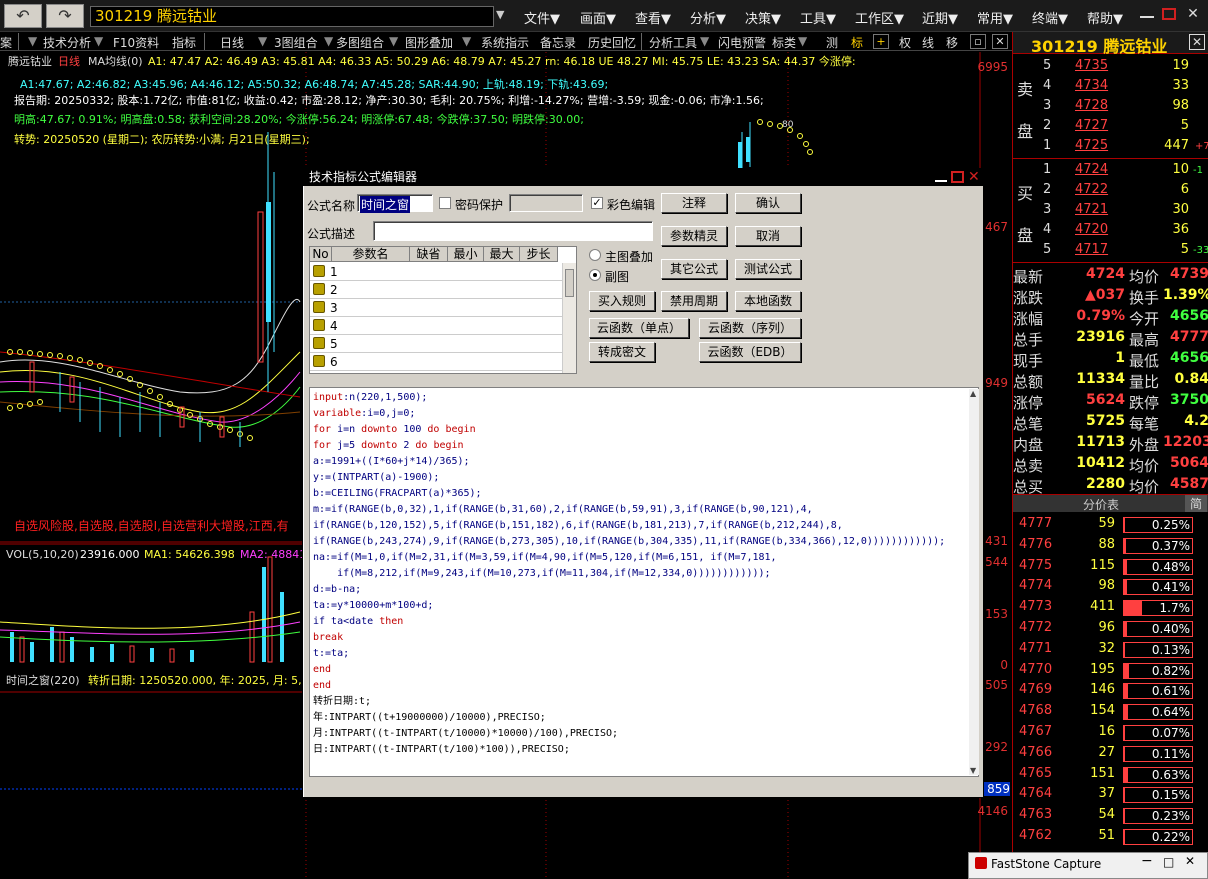 The height and width of the screenshot is (879, 1208). Describe the element at coordinates (23, 16) in the screenshot. I see `back-button: ↶` at that location.